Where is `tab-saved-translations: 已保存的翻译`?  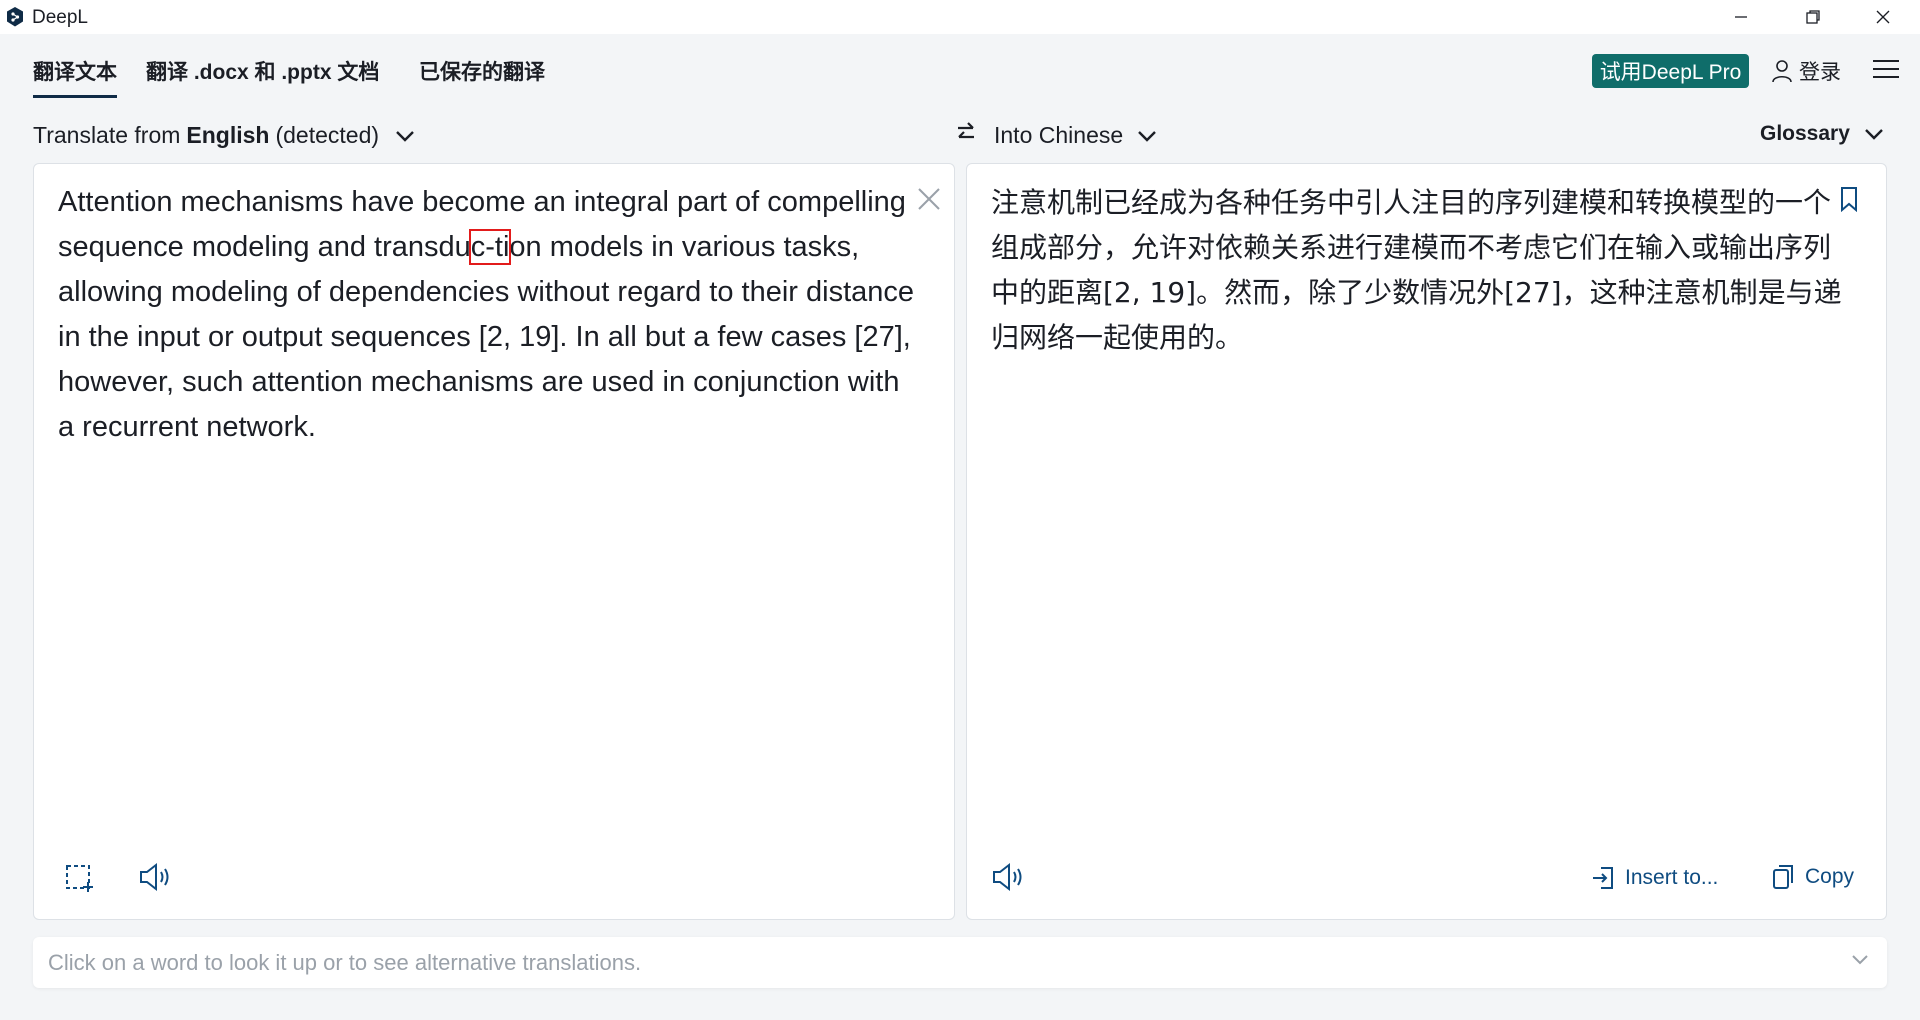 tab-saved-translations: 已保存的翻译 is located at coordinates (482, 71).